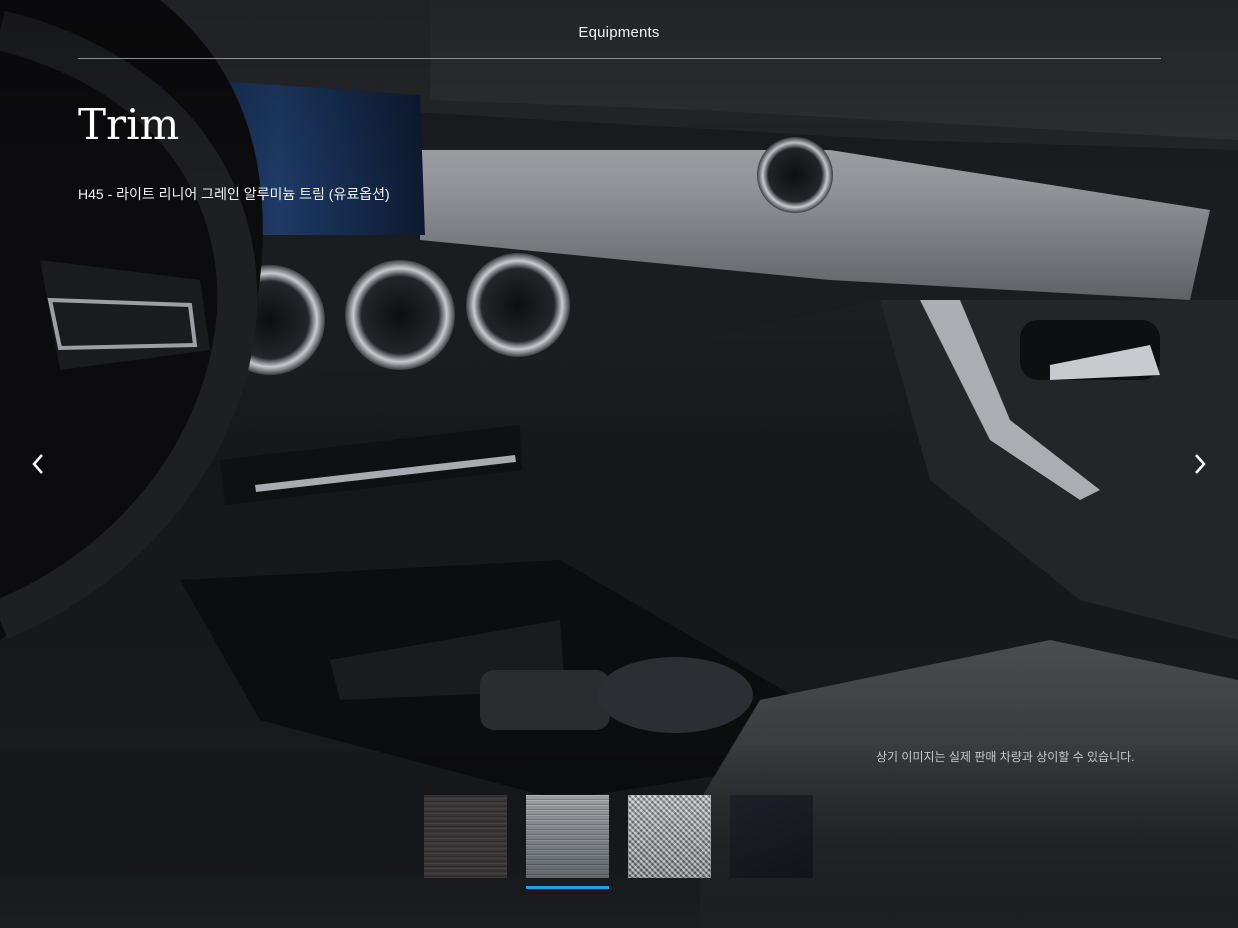 This screenshot has width=1238, height=928. Describe the element at coordinates (618, 842) in the screenshot. I see `trim-swatch-list` at that location.